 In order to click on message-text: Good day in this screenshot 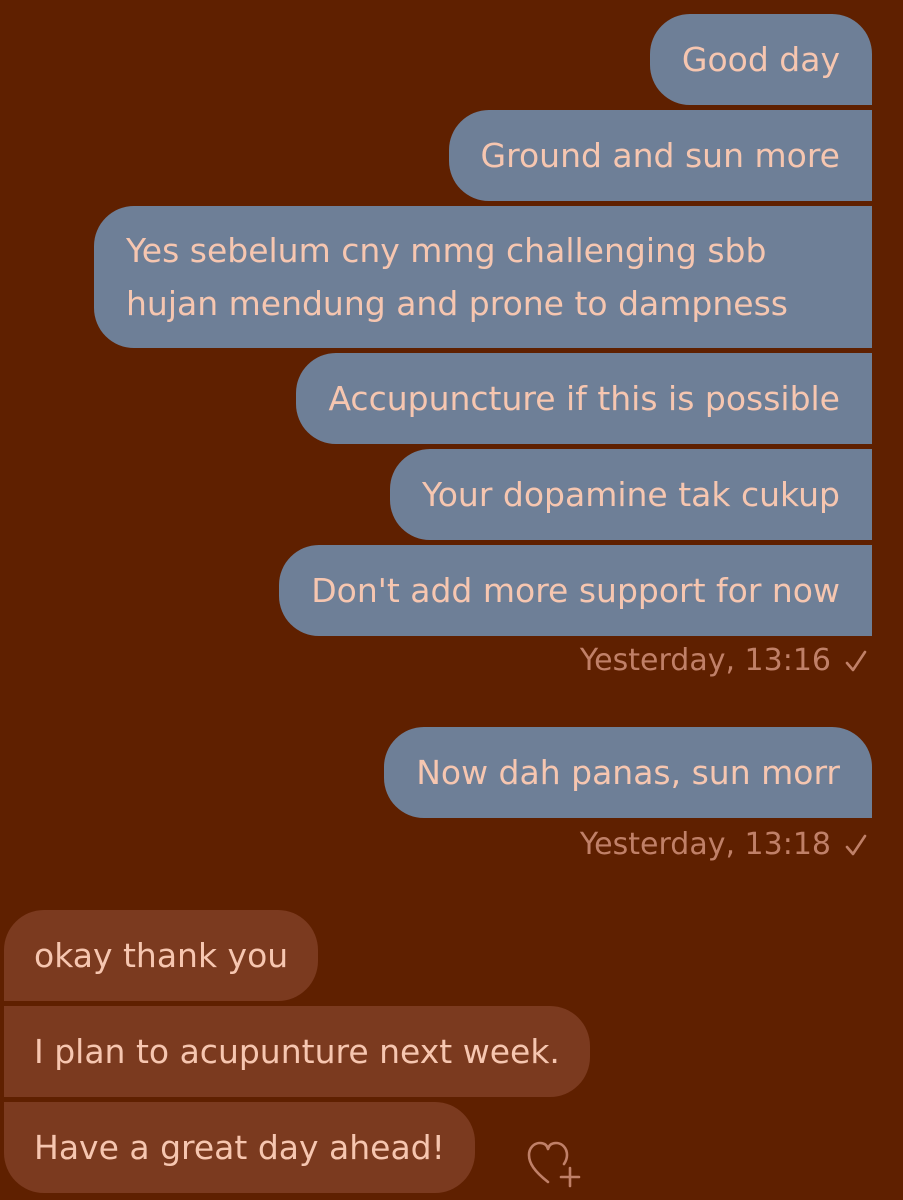, I will do `click(760, 59)`.